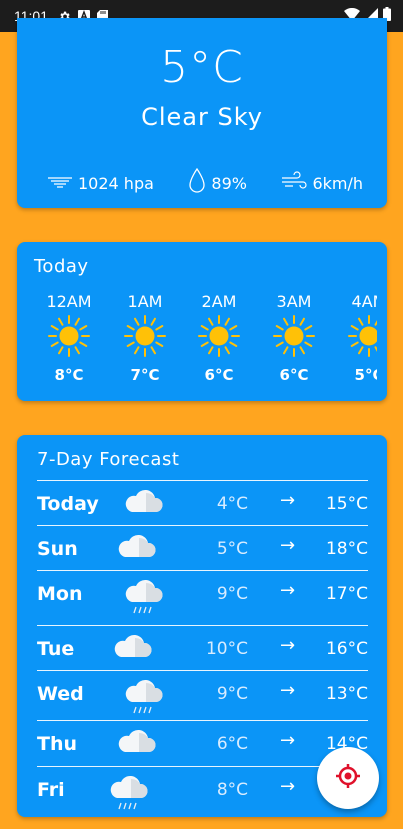 Image resolution: width=403 pixels, height=829 pixels. I want to click on hour-item: 3AM 6°C, so click(294, 338).